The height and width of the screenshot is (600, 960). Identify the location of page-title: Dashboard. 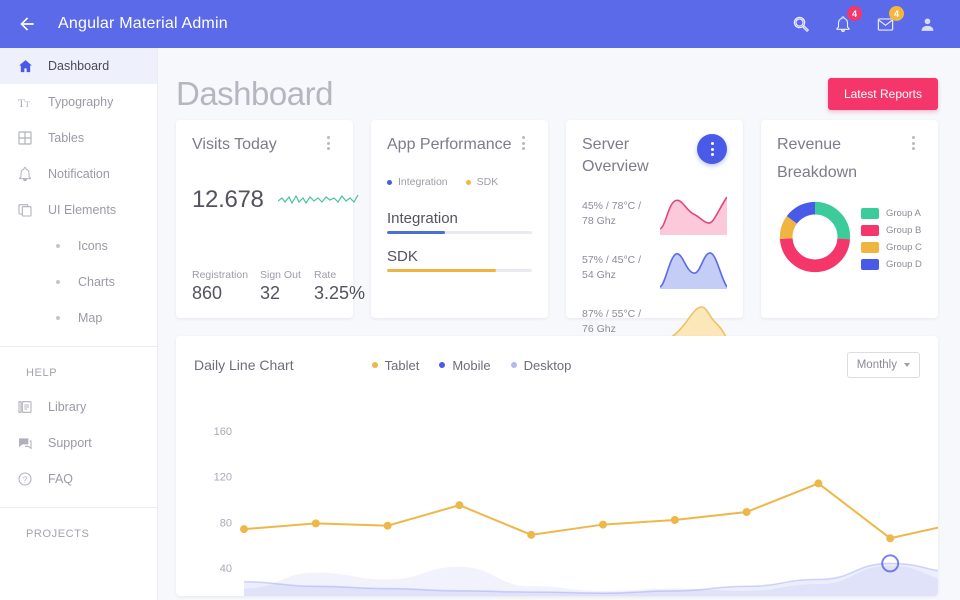
(254, 93).